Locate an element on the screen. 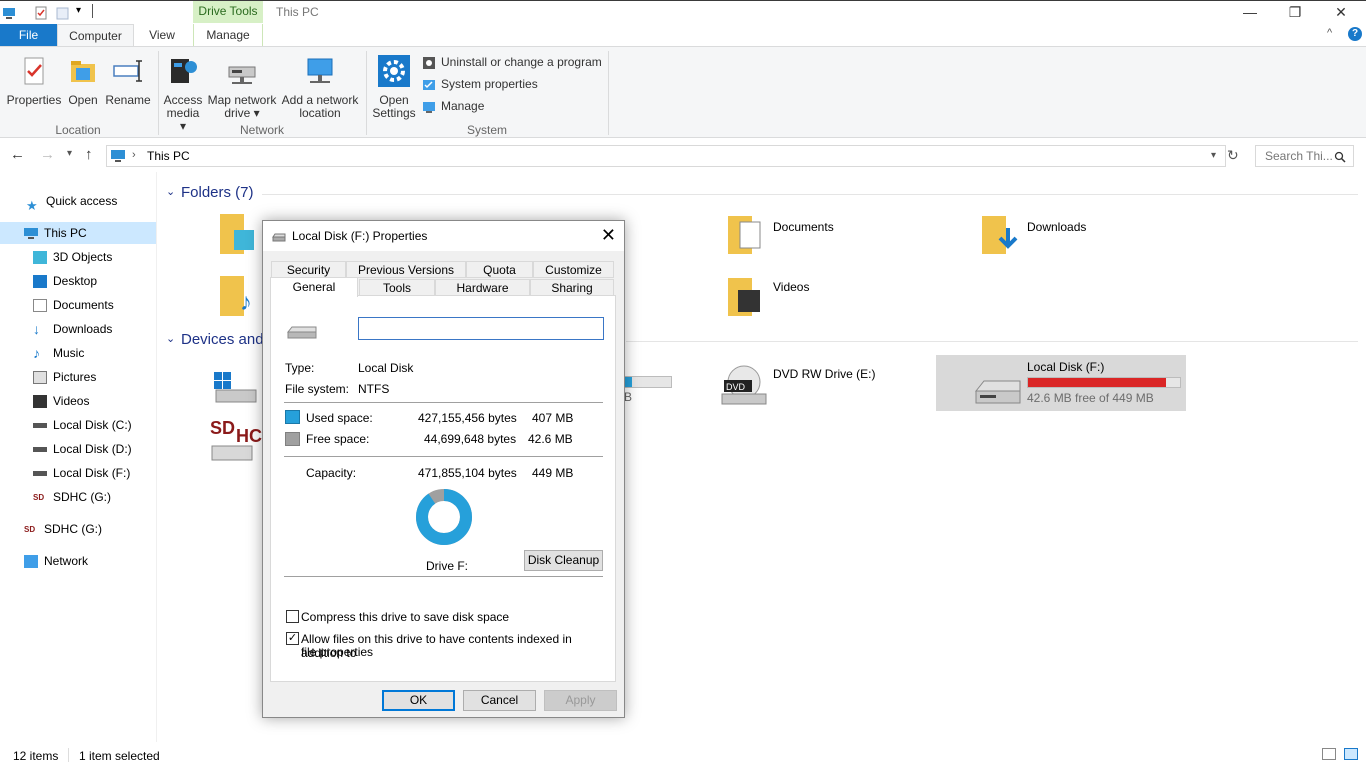 The height and width of the screenshot is (768, 1366). sidebar-item-local-disk-d: Local Disk (D:) is located at coordinates (82, 449).